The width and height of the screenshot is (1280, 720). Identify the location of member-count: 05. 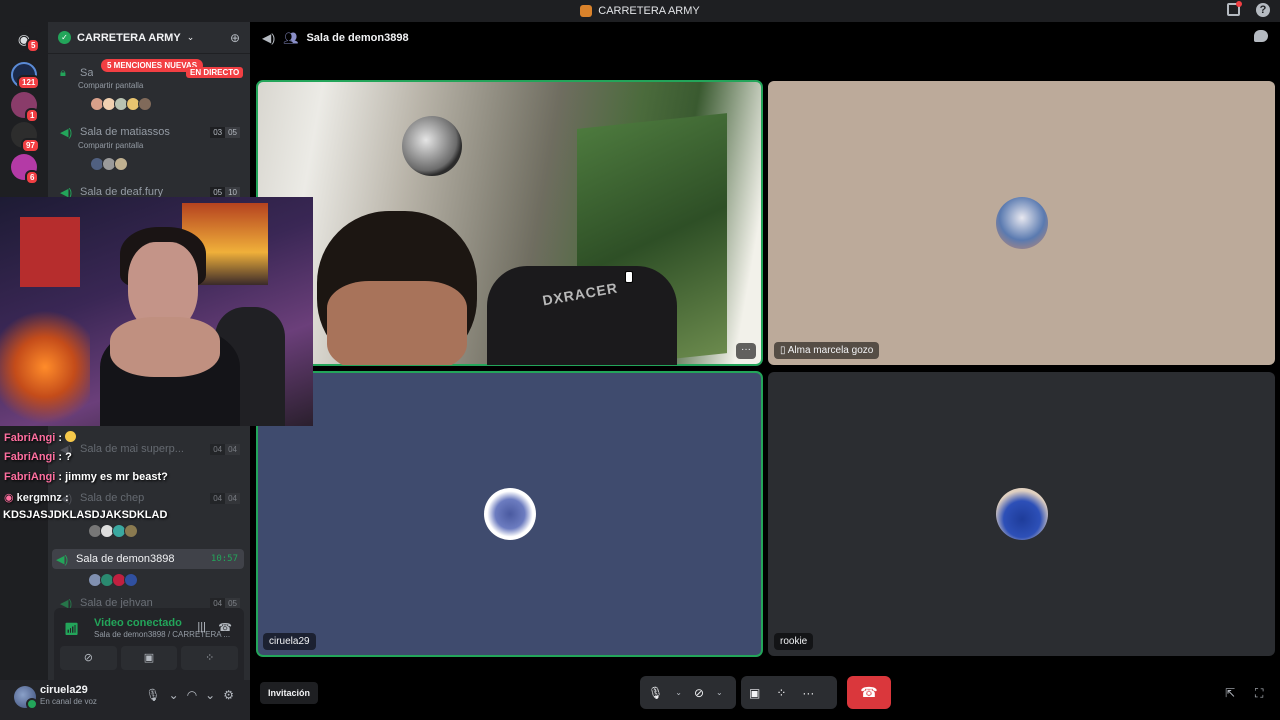
(218, 192).